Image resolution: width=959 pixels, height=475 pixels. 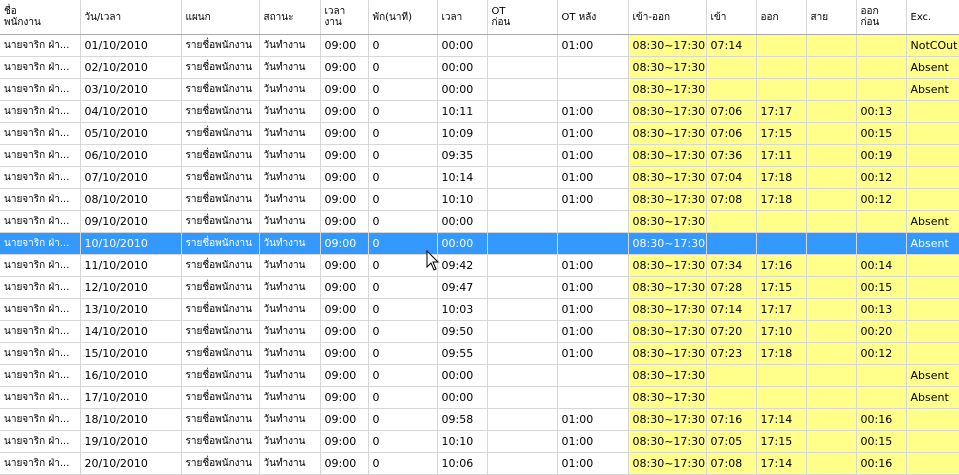 What do you see at coordinates (131, 419) in the screenshot?
I see `cell-date: 18/10/2010` at bounding box center [131, 419].